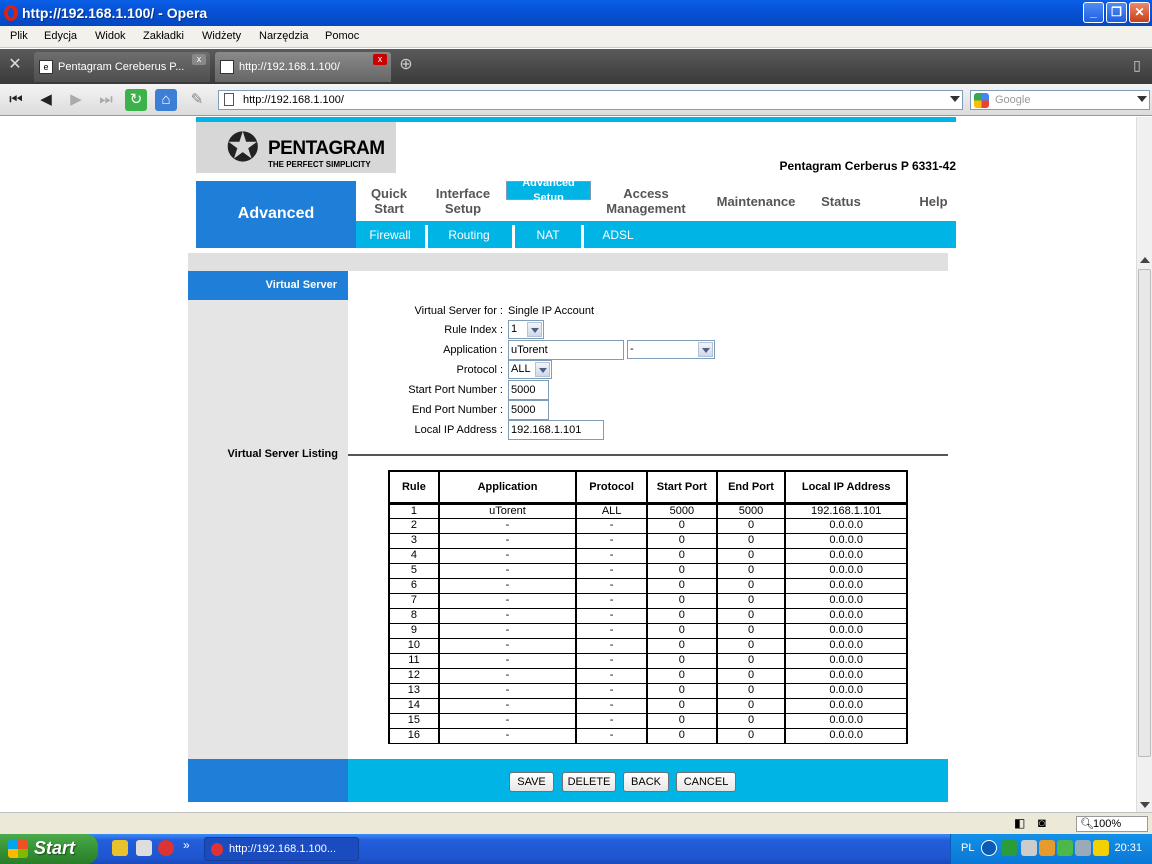  What do you see at coordinates (656, 234) in the screenshot?
I see `sub-nav: Firewall Routing NAT ADSL` at bounding box center [656, 234].